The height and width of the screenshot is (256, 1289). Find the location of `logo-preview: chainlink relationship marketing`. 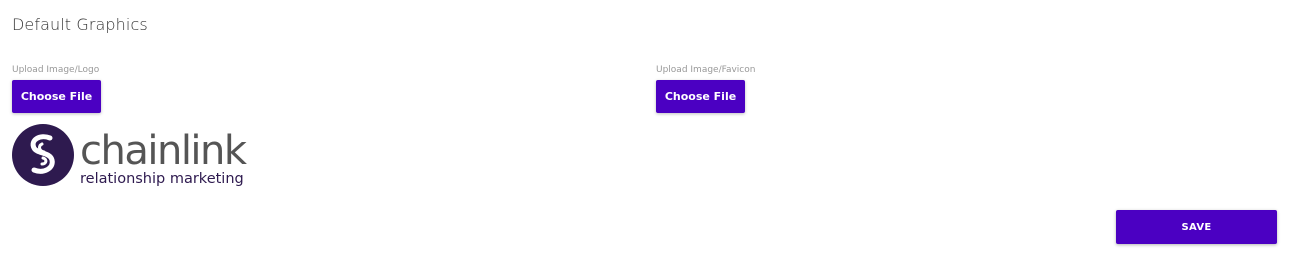

logo-preview: chainlink relationship marketing is located at coordinates (133, 156).